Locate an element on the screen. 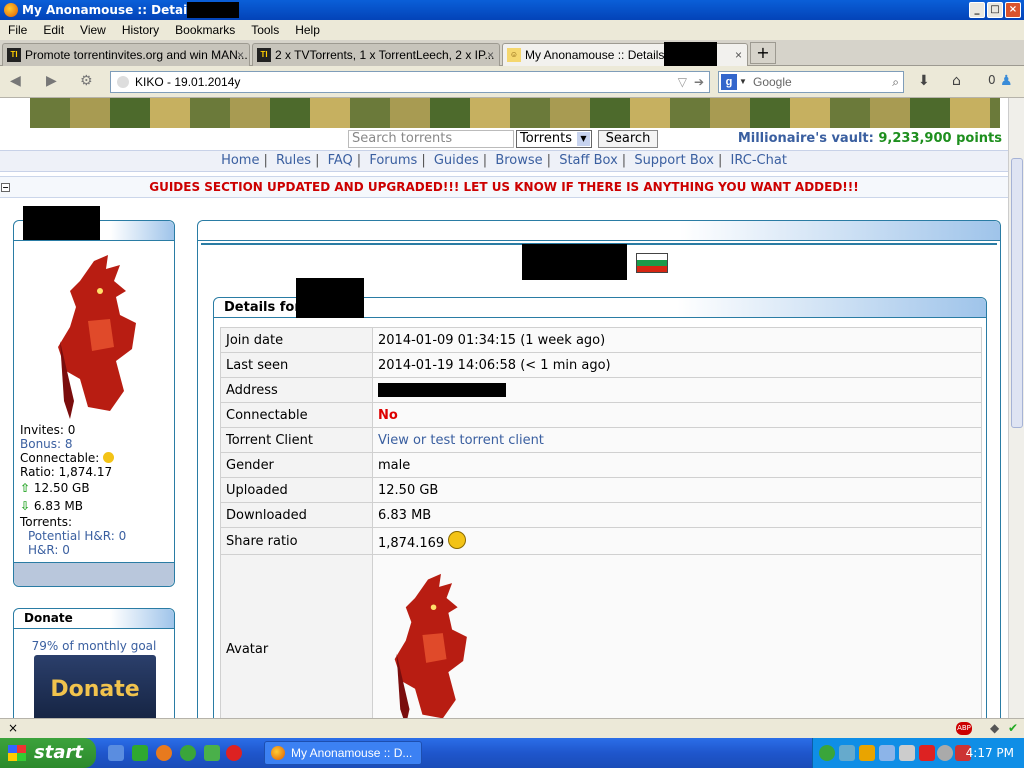  tray-tools-icon is located at coordinates (907, 753).